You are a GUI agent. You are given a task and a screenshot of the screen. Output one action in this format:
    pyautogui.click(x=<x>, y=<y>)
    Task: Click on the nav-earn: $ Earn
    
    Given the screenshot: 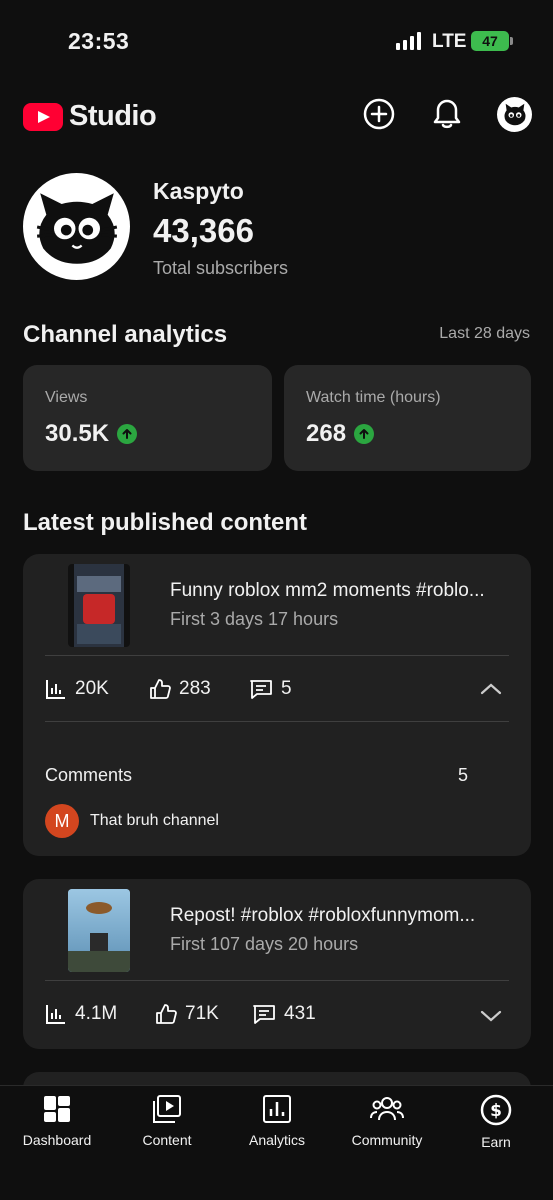 What is the action you would take?
    pyautogui.click(x=496, y=1122)
    